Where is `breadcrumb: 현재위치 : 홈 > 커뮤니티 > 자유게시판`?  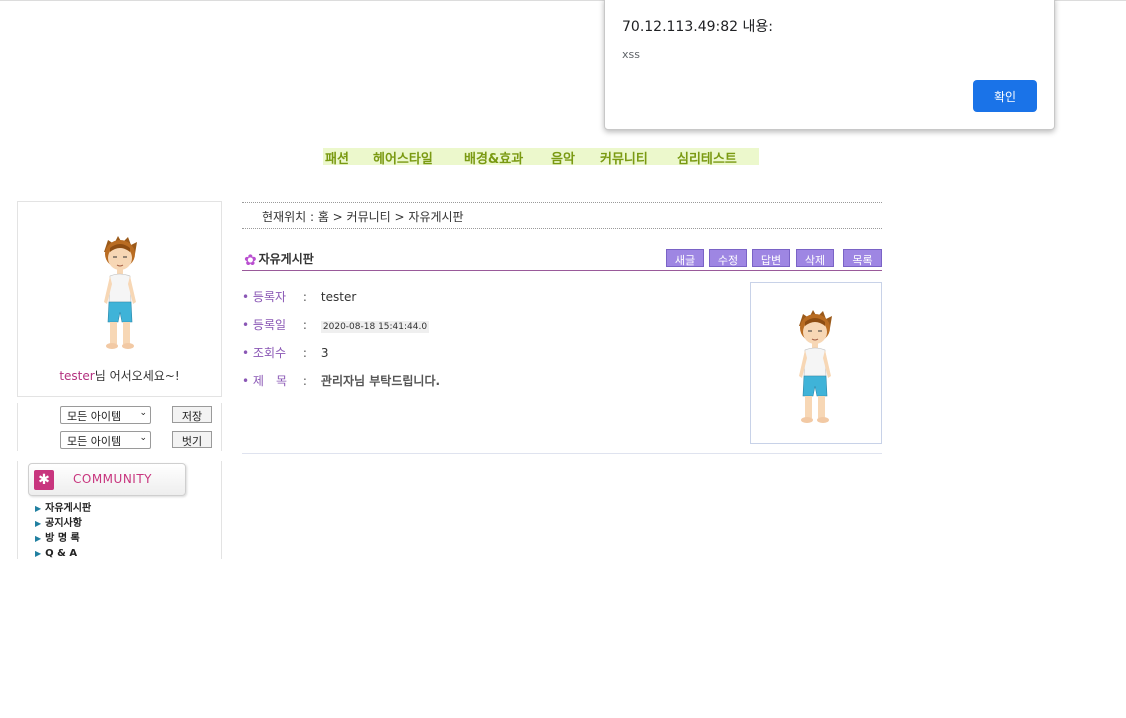 breadcrumb: 현재위치 : 홈 > 커뮤니티 > 자유게시판 is located at coordinates (363, 217).